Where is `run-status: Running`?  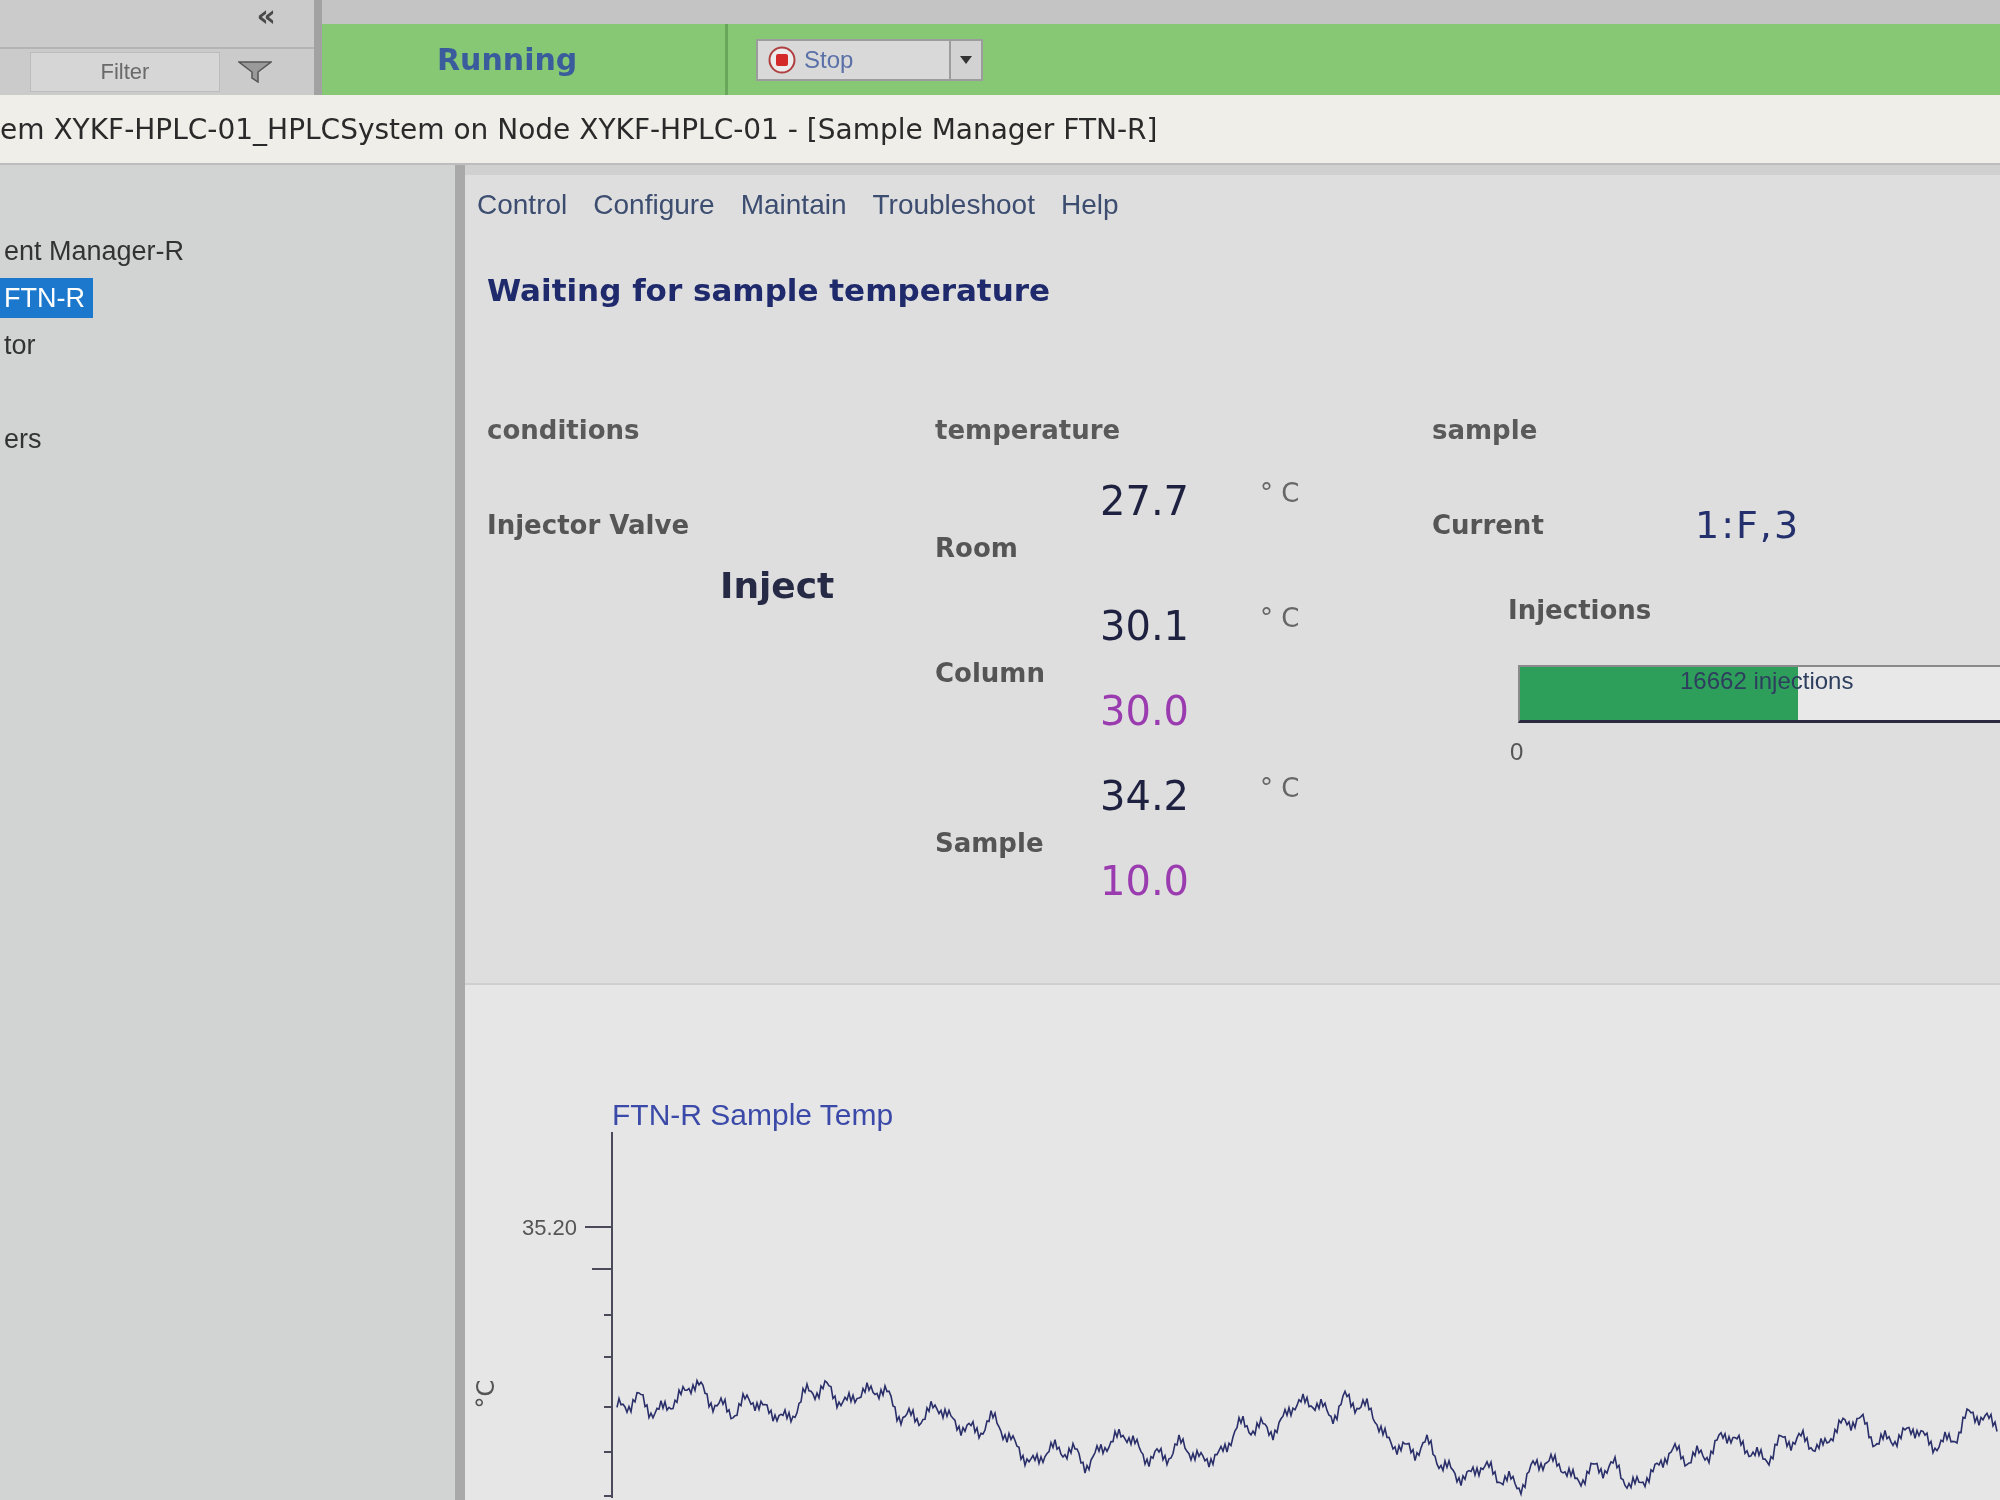
run-status: Running is located at coordinates (507, 59).